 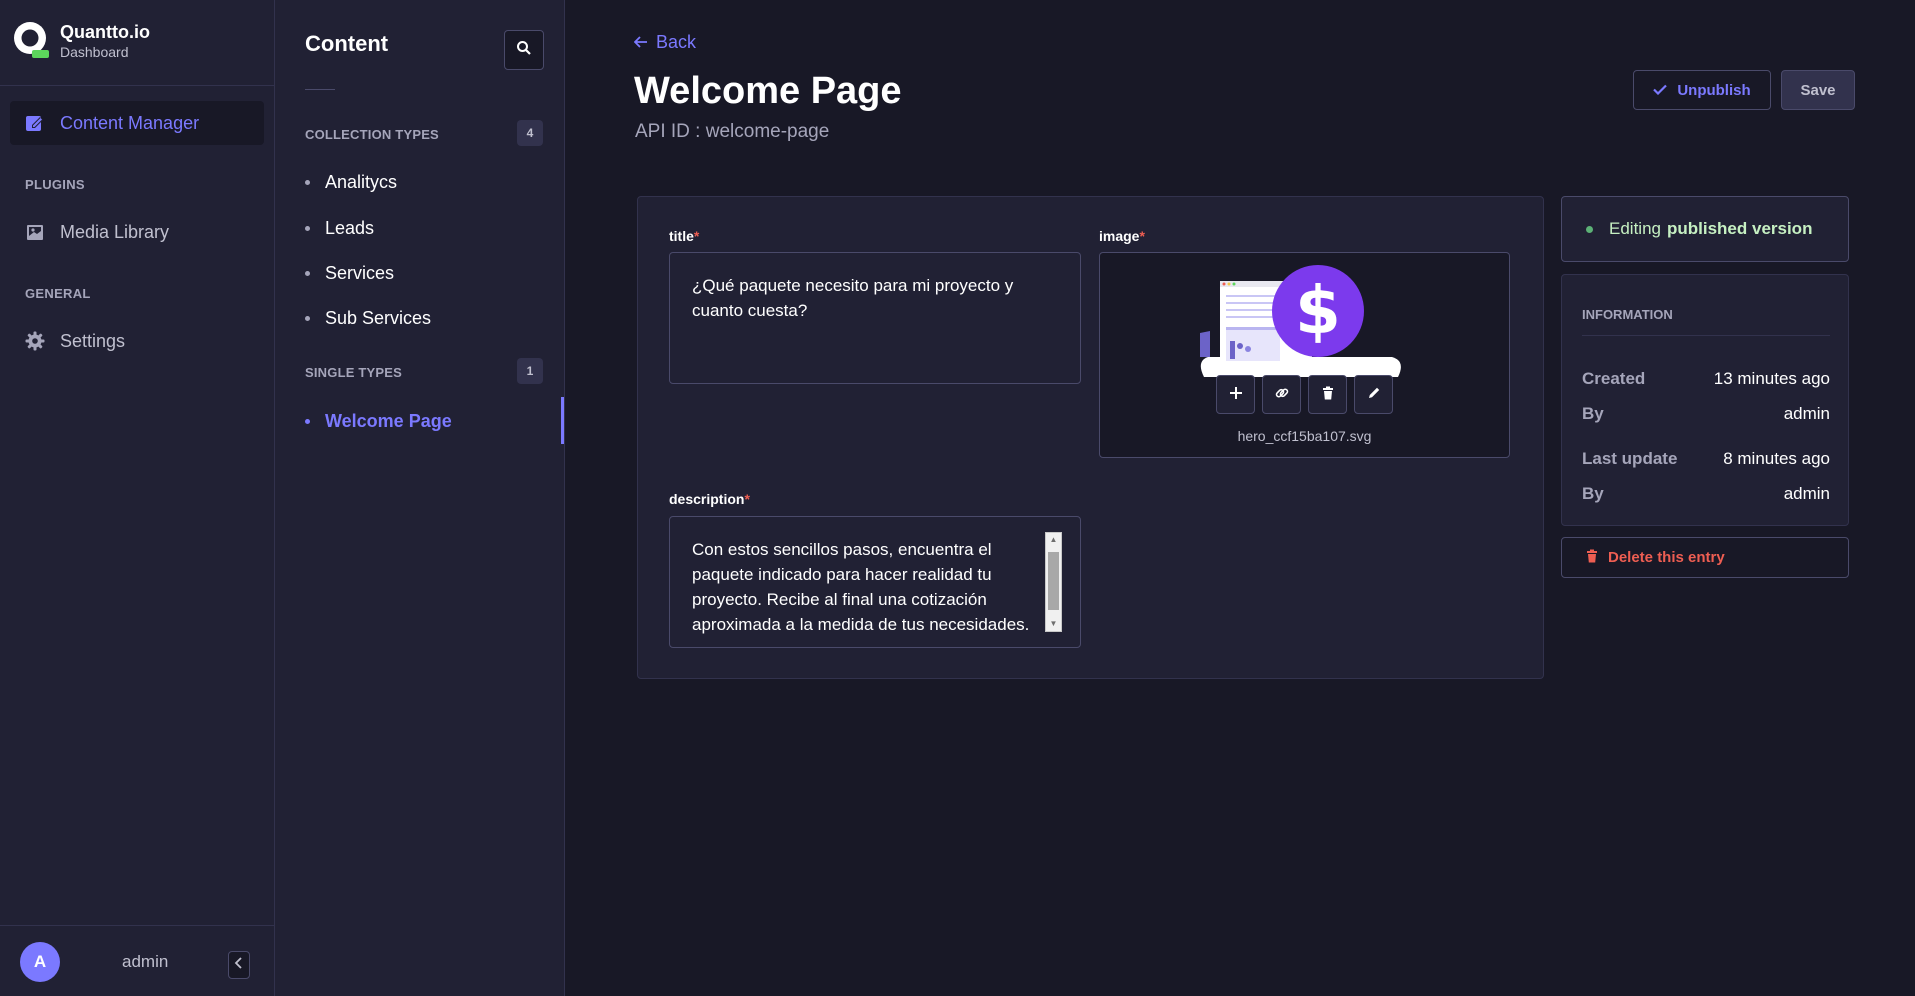 I want to click on arrow-left-icon, so click(x=640, y=43).